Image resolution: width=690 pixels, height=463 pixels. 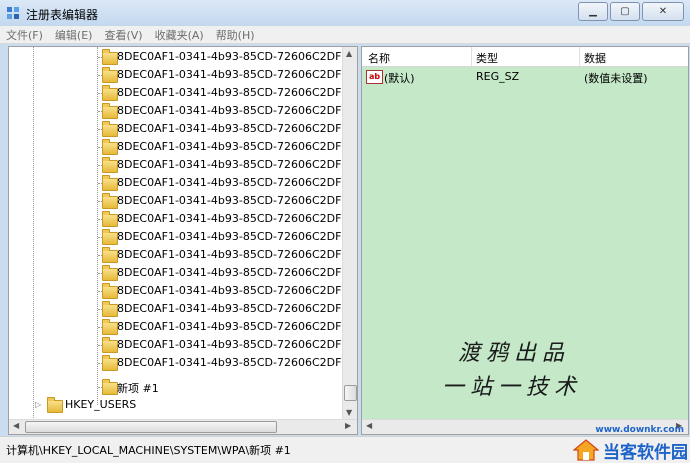 I want to click on menu-file: 文件(F), so click(x=24, y=35).